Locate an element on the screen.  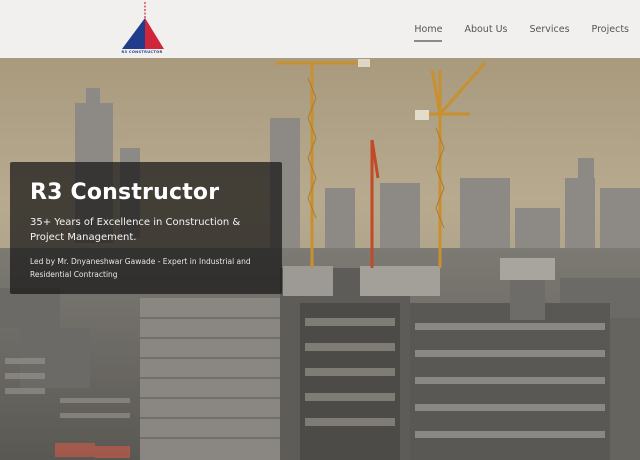
nav-projects: Projects is located at coordinates (610, 29).